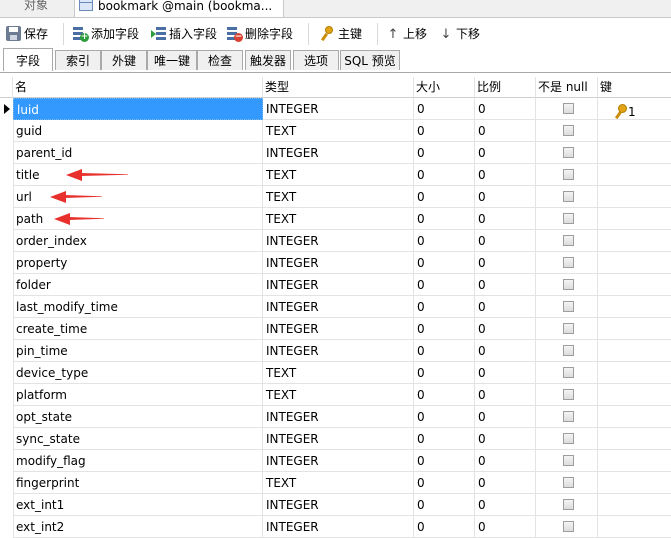 The width and height of the screenshot is (671, 538). Describe the element at coordinates (335, 351) in the screenshot. I see `table-row: pin_time INTEGER 0 0` at that location.